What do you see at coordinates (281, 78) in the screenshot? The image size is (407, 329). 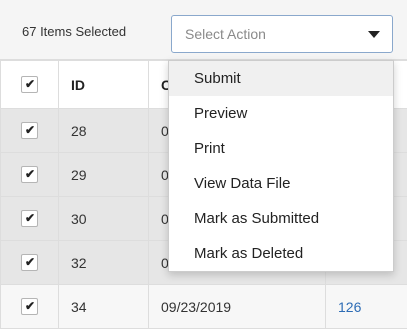 I see `menu-item-submit: Submit` at bounding box center [281, 78].